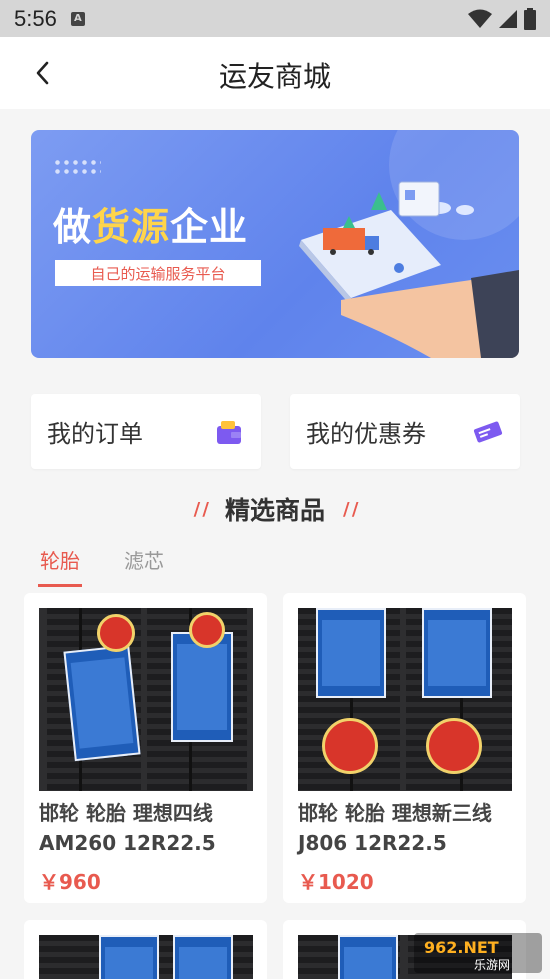  Describe the element at coordinates (480, 18) in the screenshot. I see `wifi-icon` at that location.